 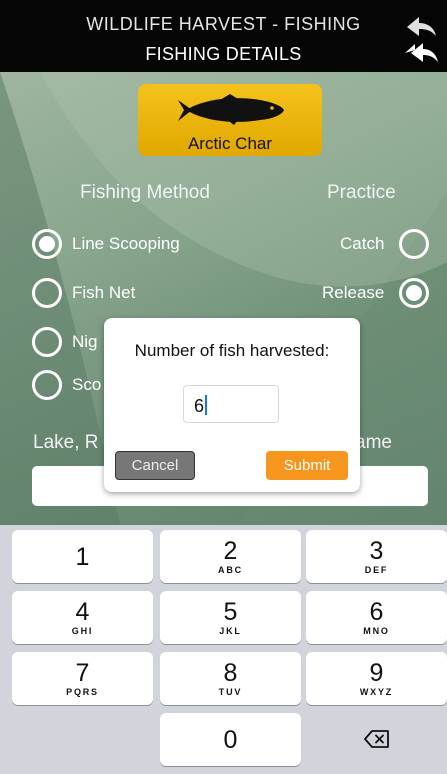 I want to click on key-5: 5 JKL, so click(x=230, y=617).